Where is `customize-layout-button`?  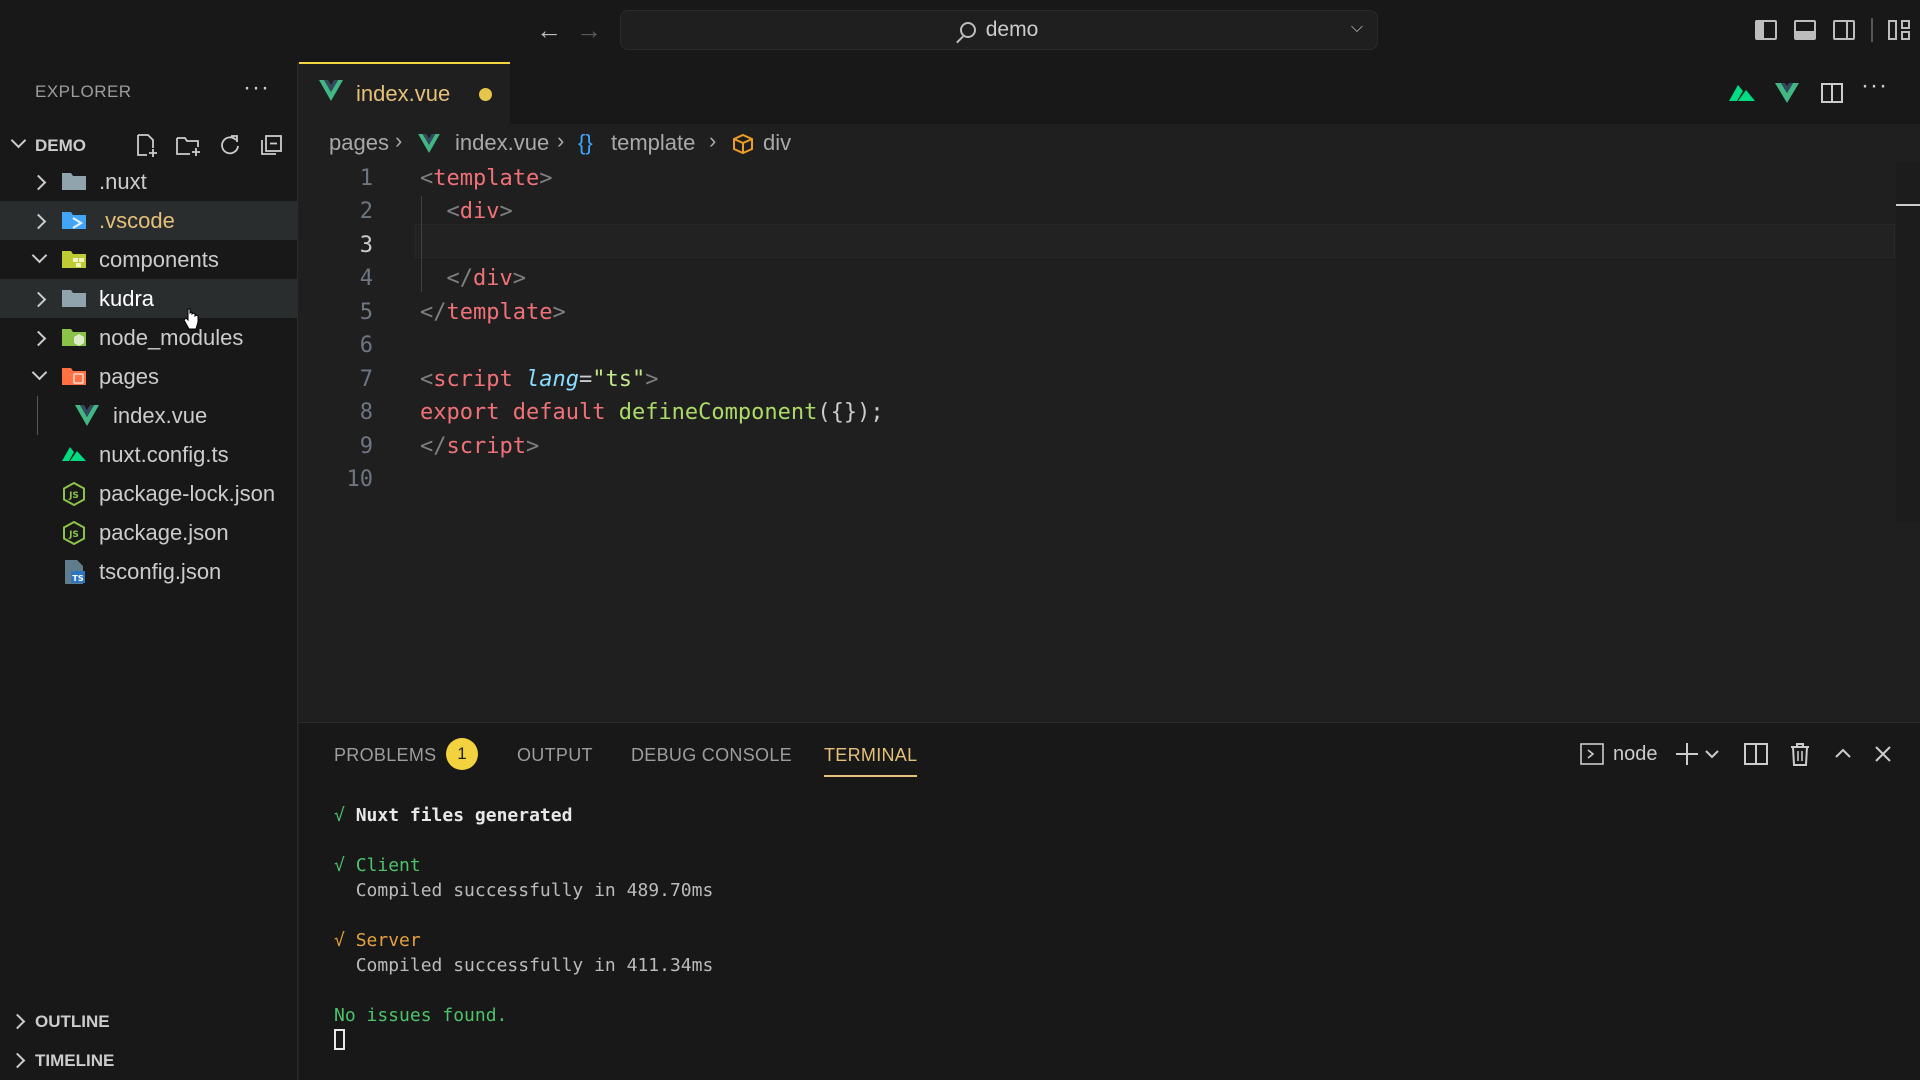 customize-layout-button is located at coordinates (1899, 30).